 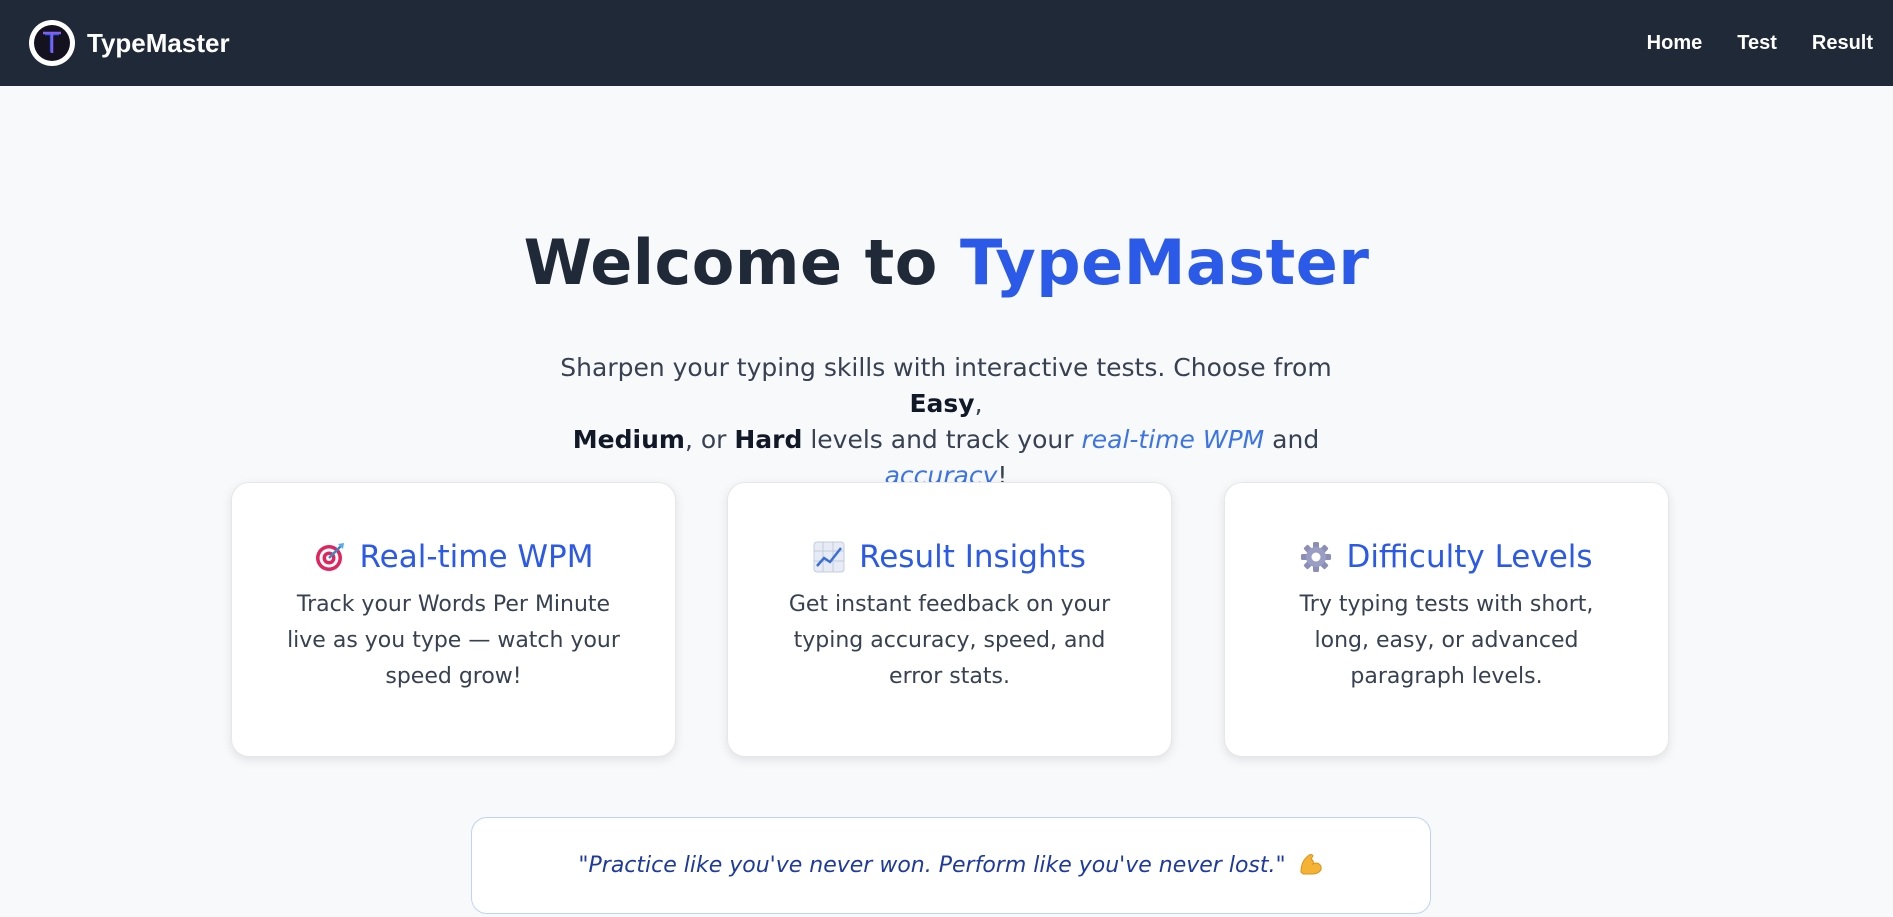 What do you see at coordinates (1316, 557) in the screenshot?
I see `gear-icon` at bounding box center [1316, 557].